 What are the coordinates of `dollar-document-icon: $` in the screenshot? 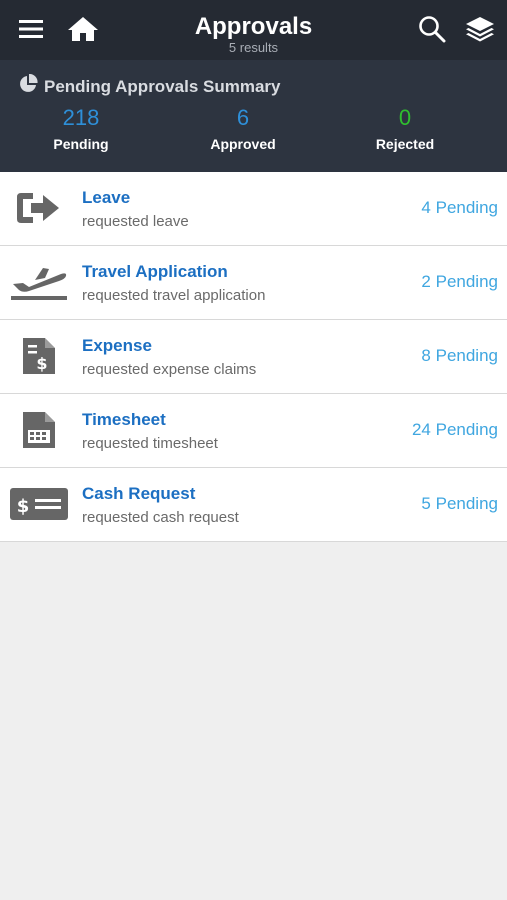 It's located at (39, 356).